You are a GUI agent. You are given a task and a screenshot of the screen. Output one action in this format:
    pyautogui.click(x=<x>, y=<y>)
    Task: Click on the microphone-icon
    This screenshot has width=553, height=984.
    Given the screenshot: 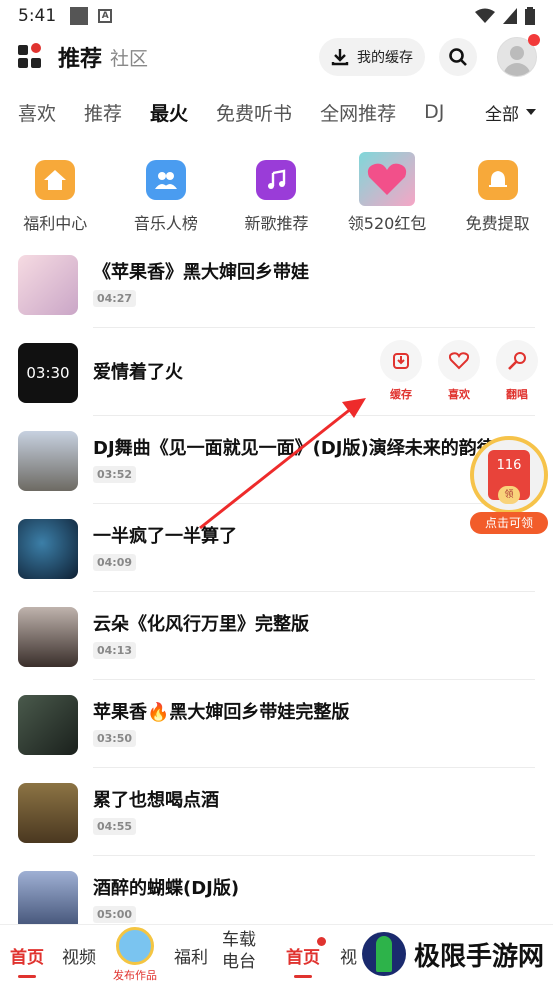 What is the action you would take?
    pyautogui.click(x=517, y=361)
    